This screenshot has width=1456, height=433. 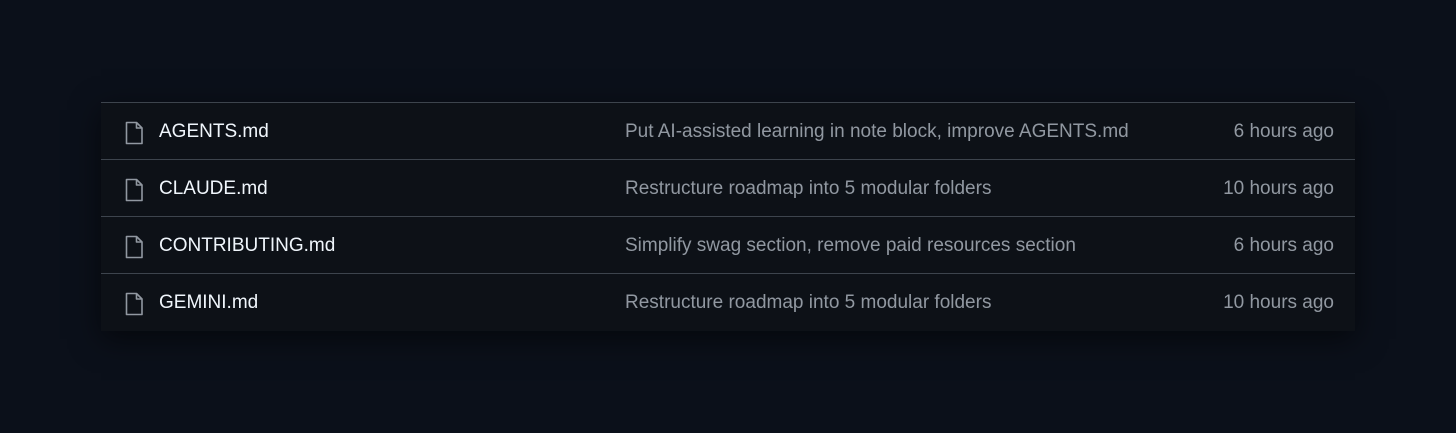 What do you see at coordinates (213, 188) in the screenshot?
I see `file-name-link: CLAUDE.md` at bounding box center [213, 188].